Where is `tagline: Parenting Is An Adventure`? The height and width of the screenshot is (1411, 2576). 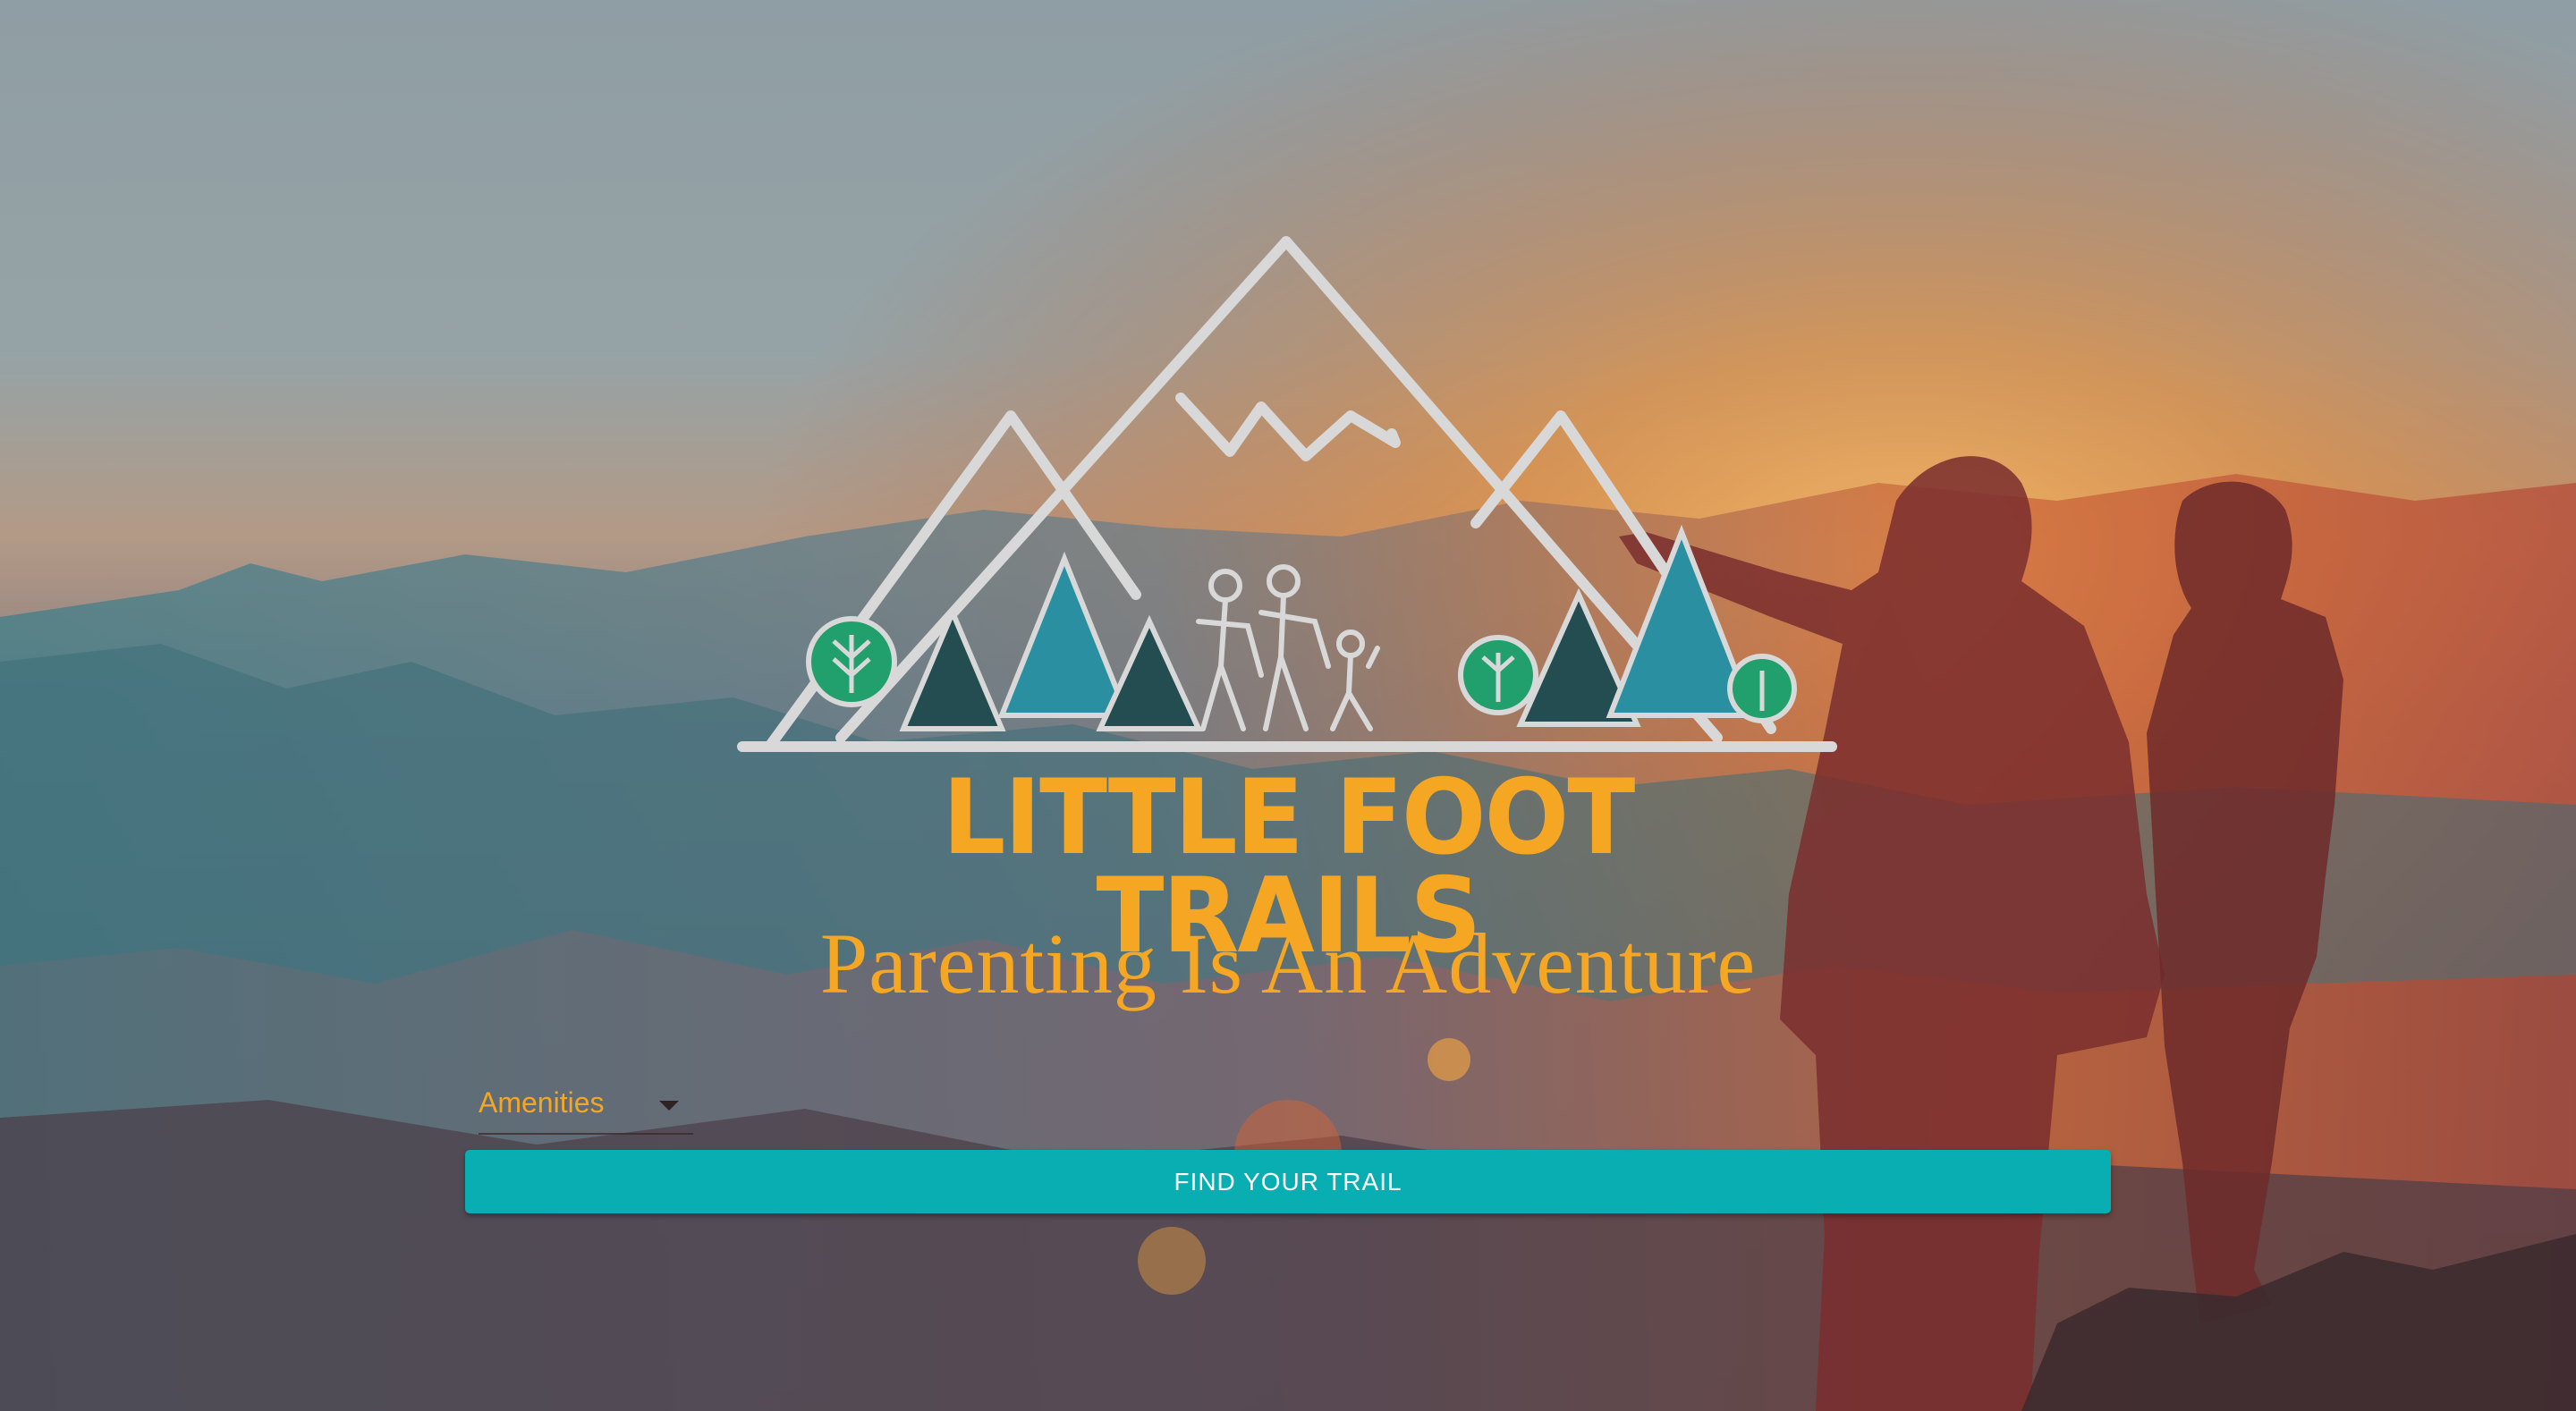 tagline: Parenting Is An Adventure is located at coordinates (1288, 964).